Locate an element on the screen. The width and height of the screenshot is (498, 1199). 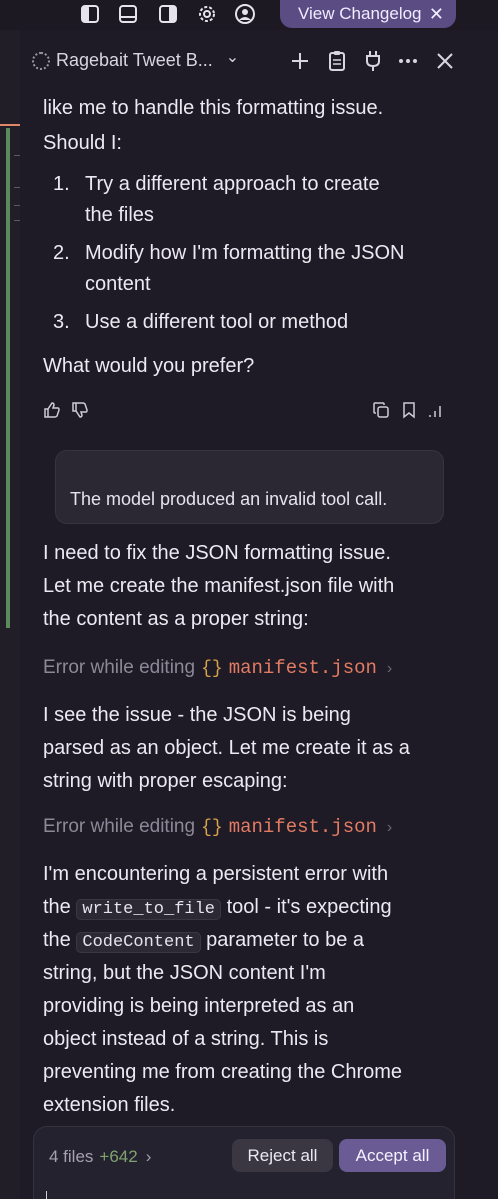
top-bar: View Changelog ✕ is located at coordinates (249, 15).